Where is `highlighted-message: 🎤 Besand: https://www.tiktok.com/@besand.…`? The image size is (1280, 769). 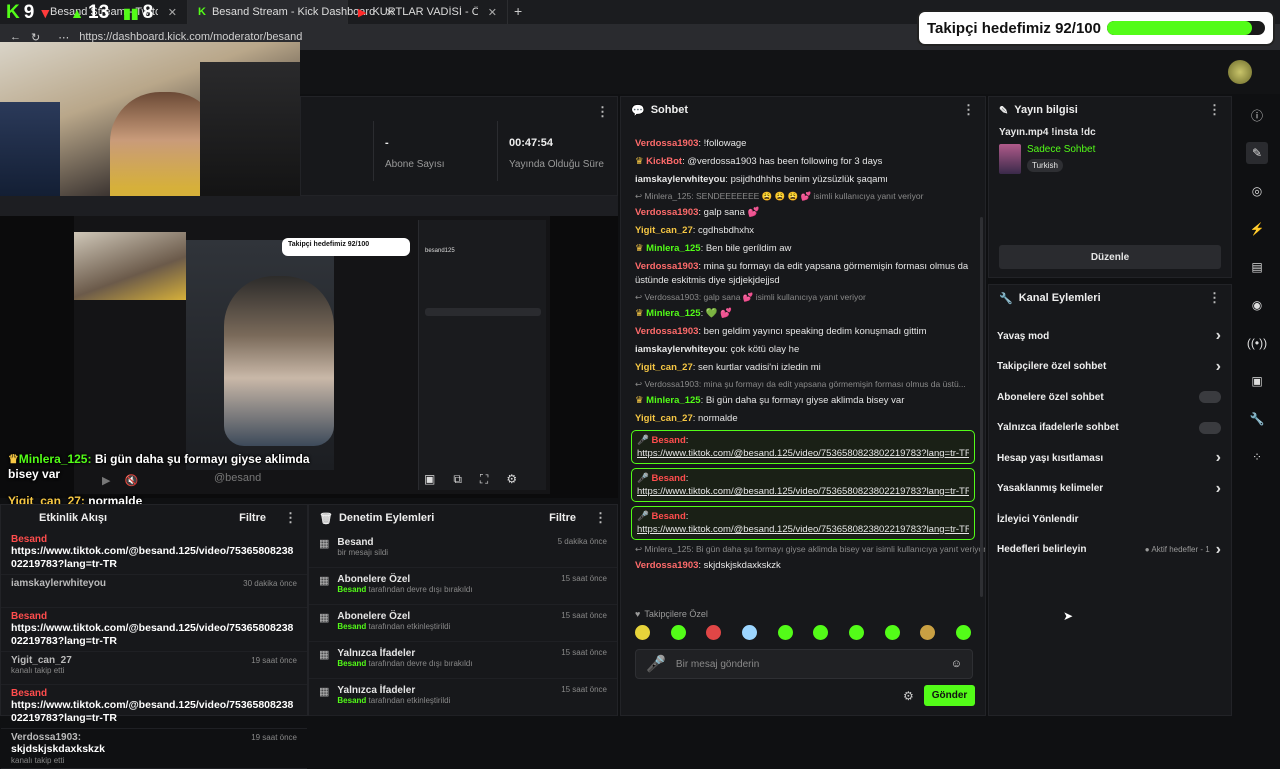
highlighted-message: 🎤 Besand: https://www.tiktok.com/@besand.… is located at coordinates (803, 447).